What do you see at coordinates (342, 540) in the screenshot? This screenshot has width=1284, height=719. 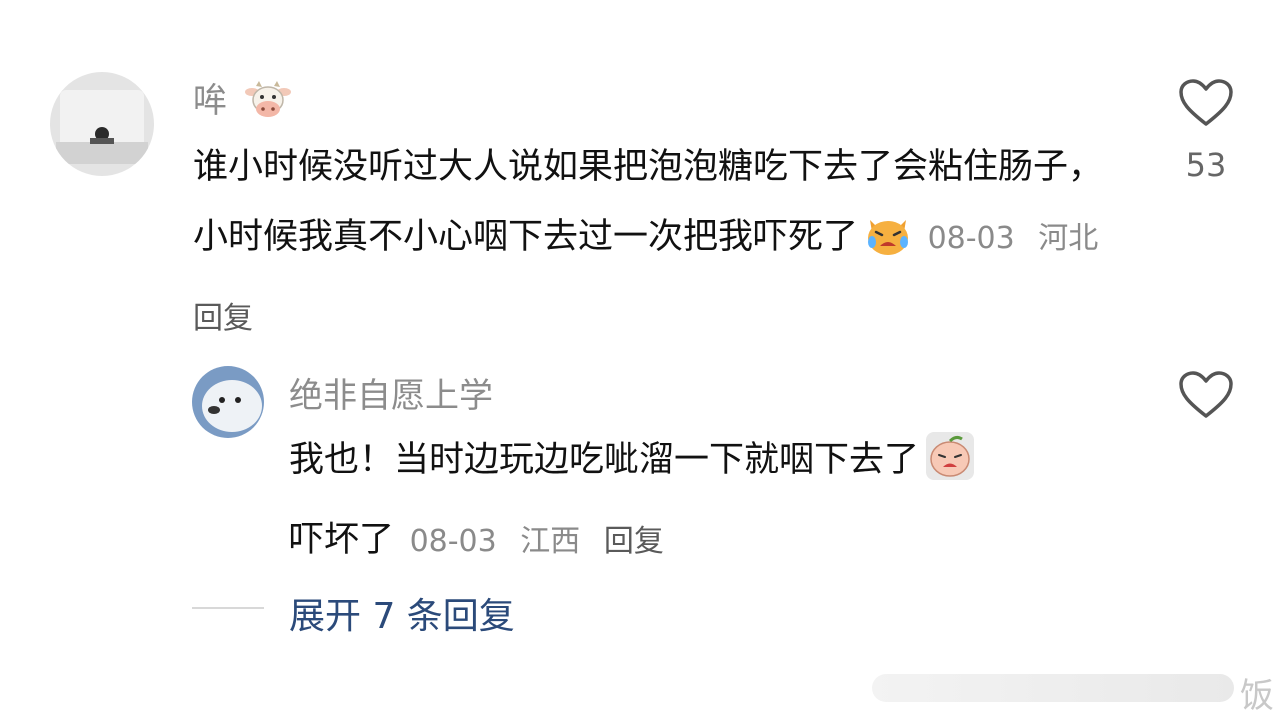 I see `reply-body-tail: 吓坏了` at bounding box center [342, 540].